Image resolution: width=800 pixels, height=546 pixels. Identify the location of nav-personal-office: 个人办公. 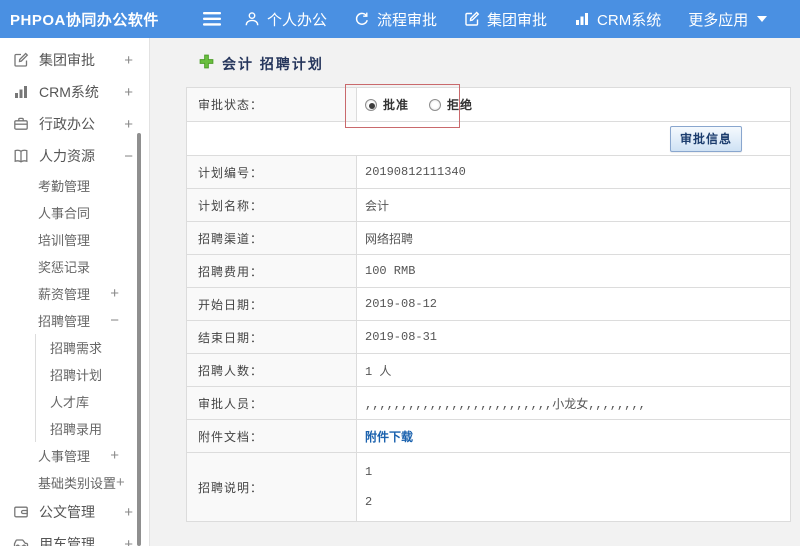
(285, 19).